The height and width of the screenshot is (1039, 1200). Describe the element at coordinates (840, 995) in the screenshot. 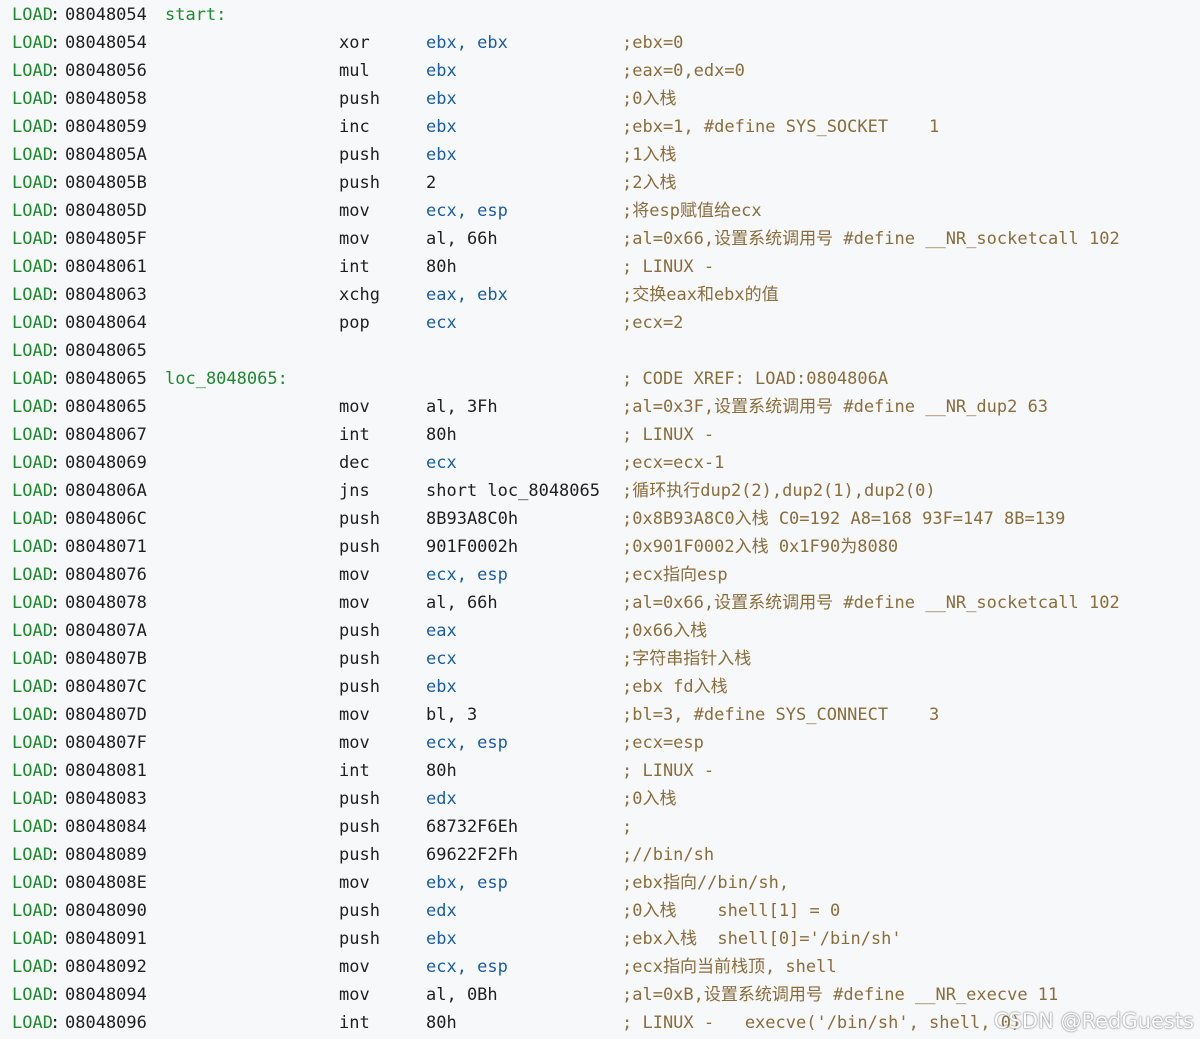

I see `comment: ;al=0xB,设置系统调用号 #define __NR_execve 11` at that location.